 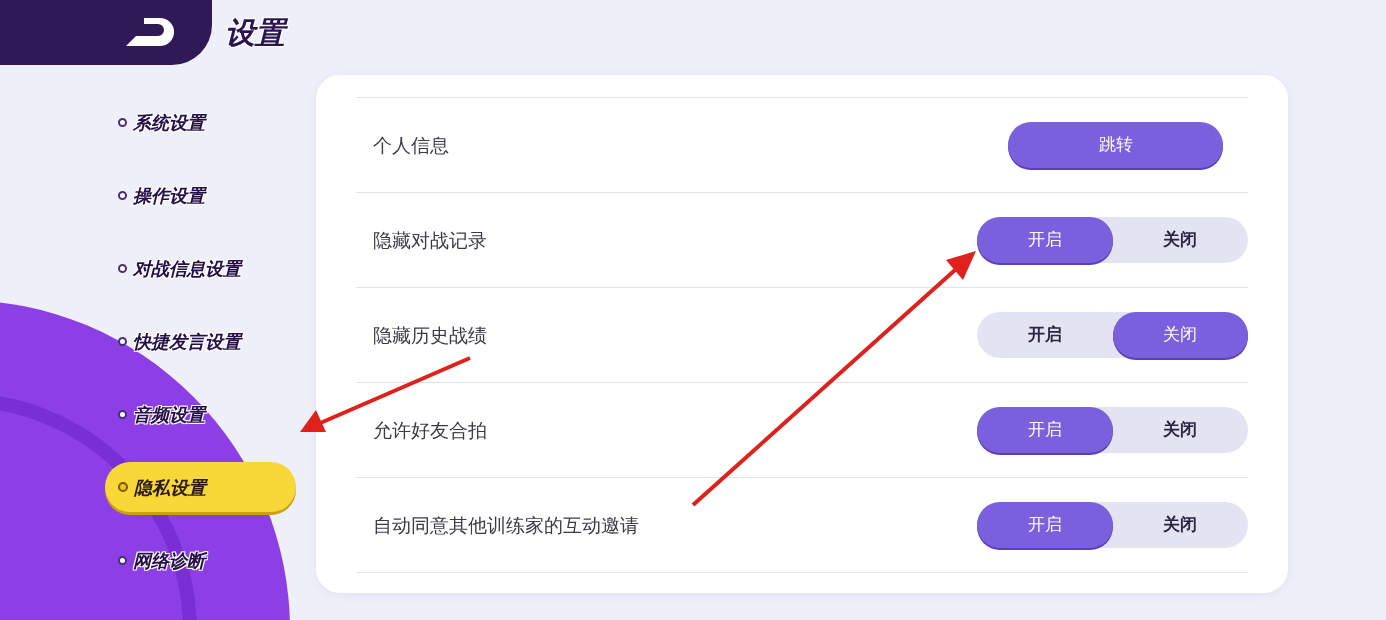 What do you see at coordinates (200, 268) in the screenshot?
I see `sidebar-item: 对战信息设置` at bounding box center [200, 268].